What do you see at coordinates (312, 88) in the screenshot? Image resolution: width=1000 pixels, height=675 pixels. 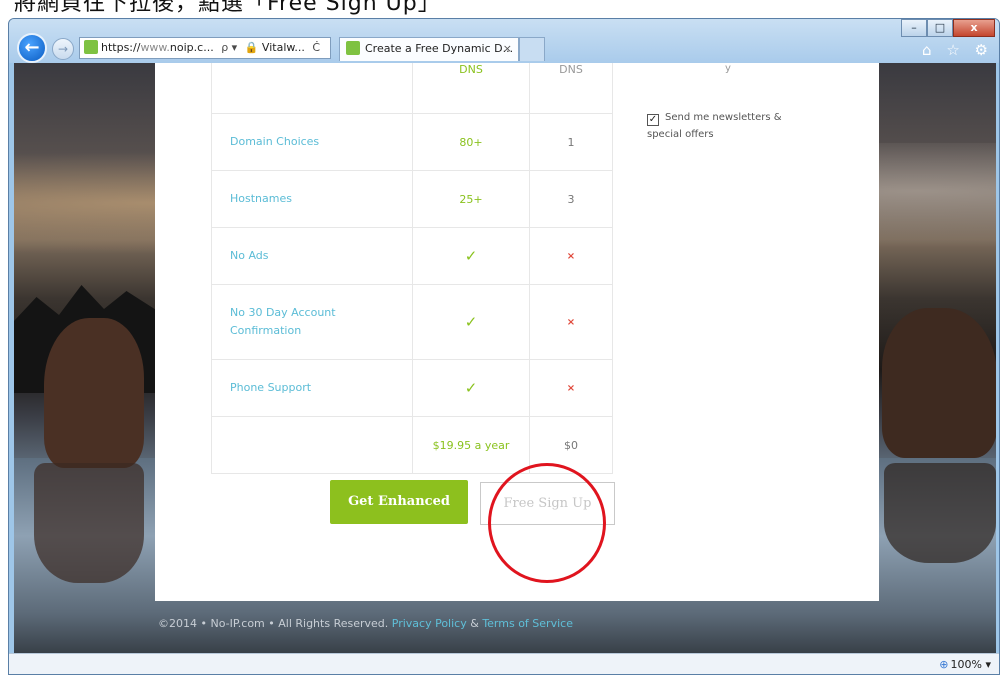 I see `table-cell-feature` at bounding box center [312, 88].